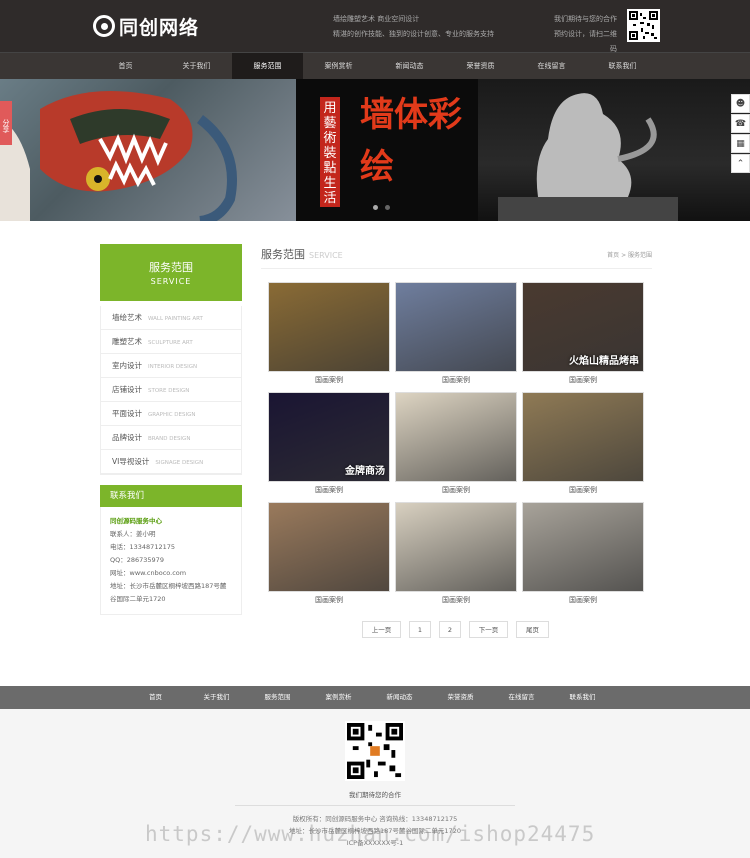  What do you see at coordinates (413, 27) in the screenshot?
I see `slogan: 墙绘雕塑艺术 商业空间设计 精湛的创作技能、独到的设计创意、专业的服务支持` at bounding box center [413, 27].